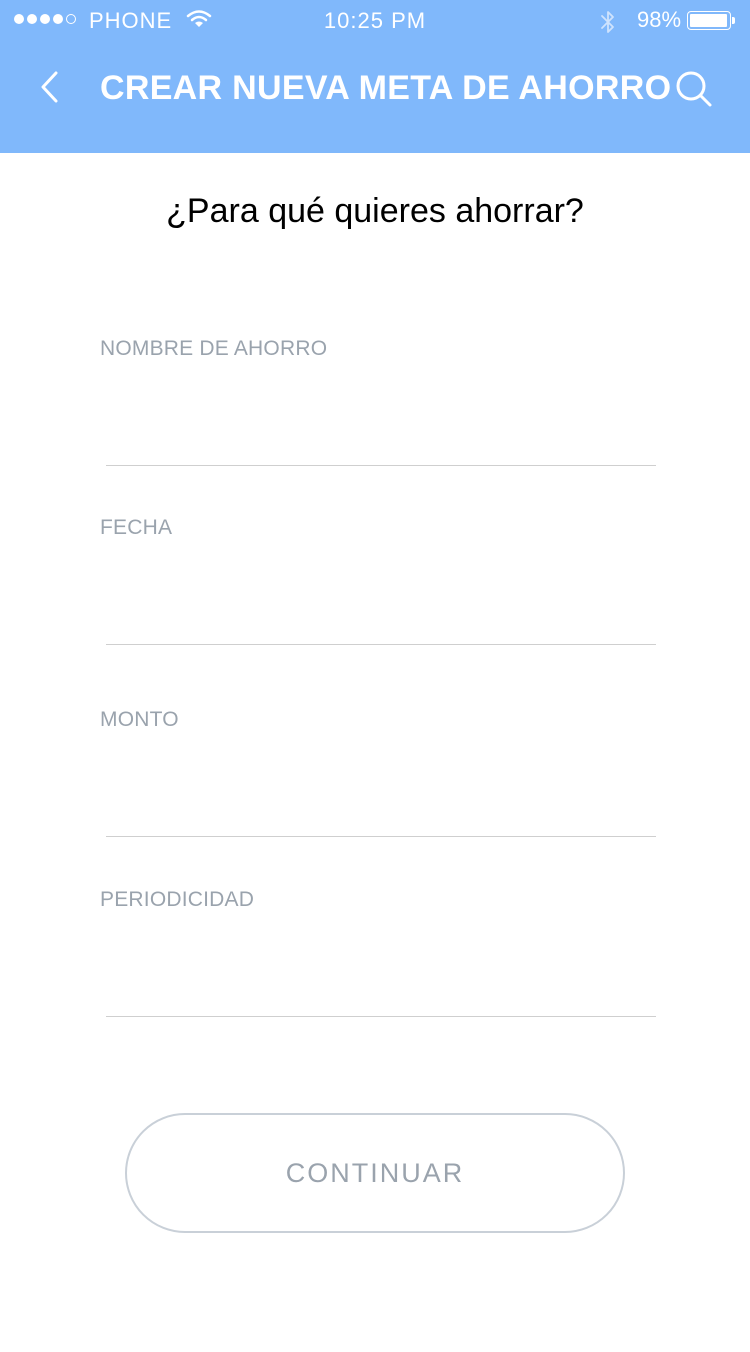 This screenshot has height=1352, width=750. I want to click on chevron-left-icon, so click(49, 87).